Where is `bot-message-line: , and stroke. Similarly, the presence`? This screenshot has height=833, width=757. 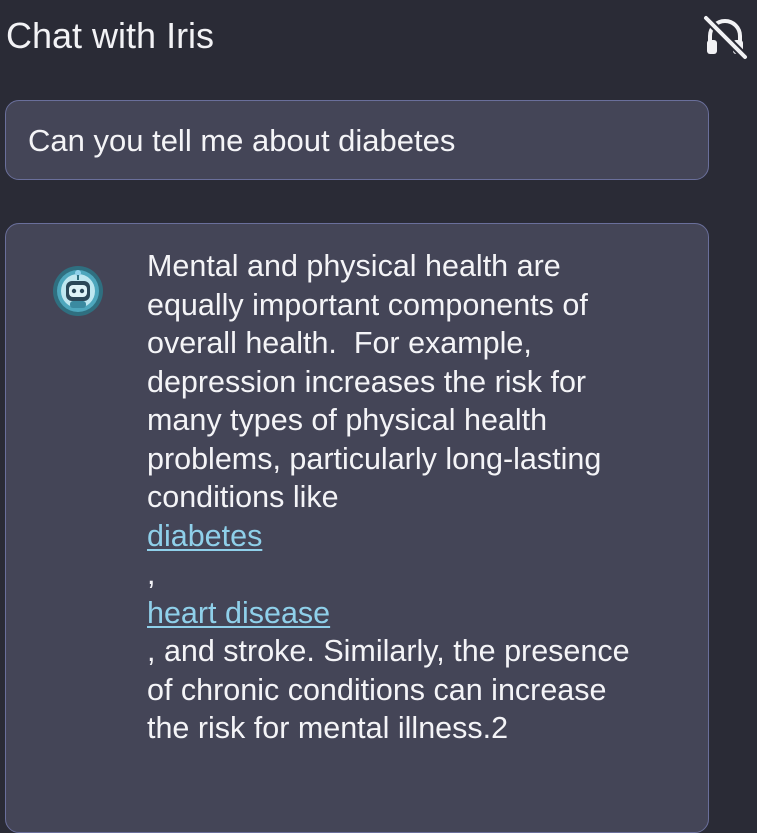 bot-message-line: , and stroke. Similarly, the presence is located at coordinates (388, 651).